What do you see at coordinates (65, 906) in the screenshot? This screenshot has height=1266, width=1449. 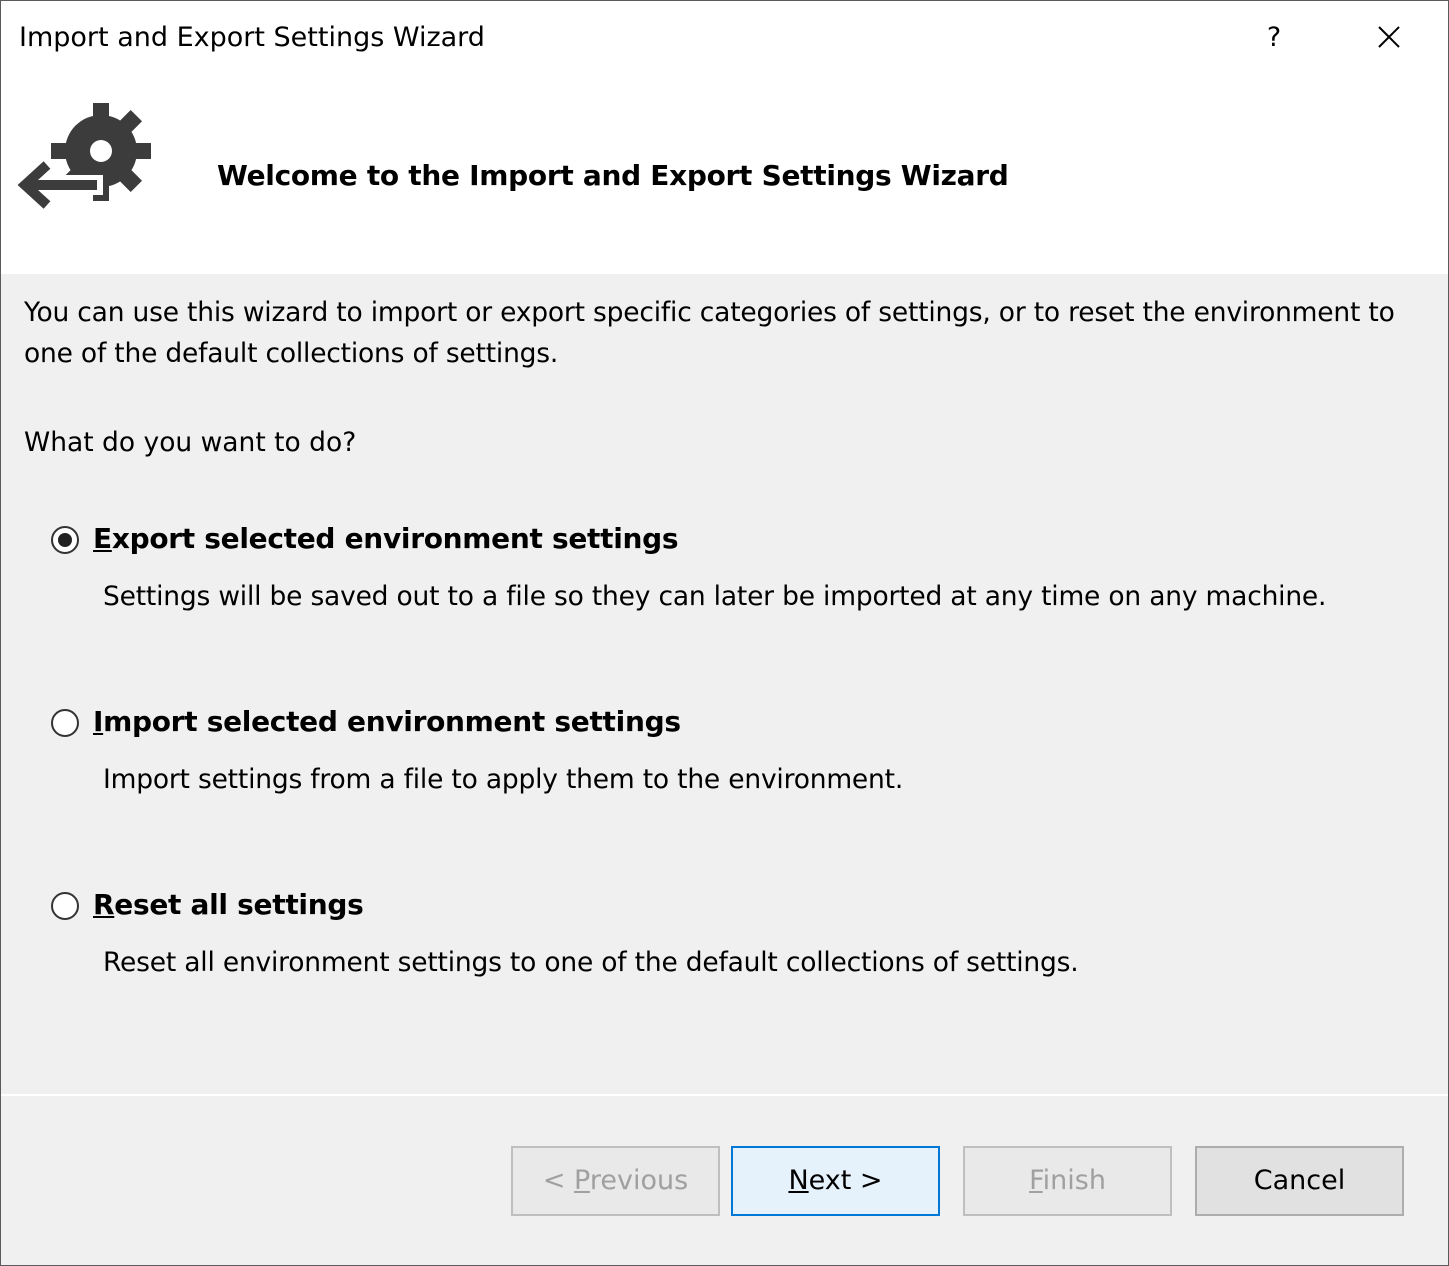 I see `reset-radio` at bounding box center [65, 906].